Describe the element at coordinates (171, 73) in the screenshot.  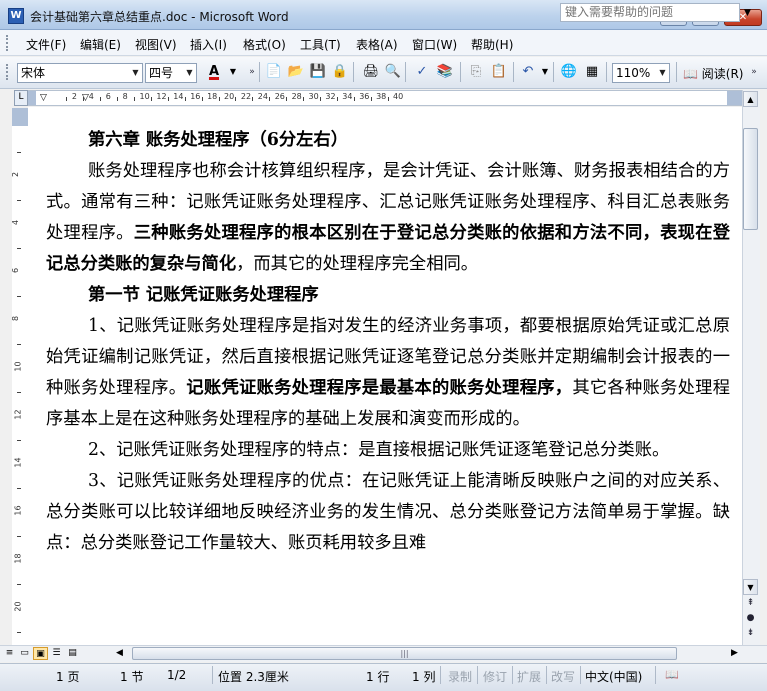
I see `font-size-combo: 四号 ▼` at that location.